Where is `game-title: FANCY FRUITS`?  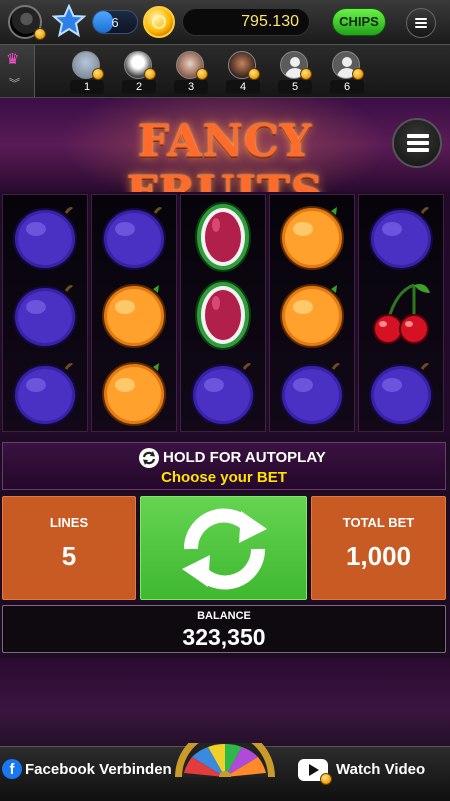
game-title: FANCY FRUITS is located at coordinates (224, 154).